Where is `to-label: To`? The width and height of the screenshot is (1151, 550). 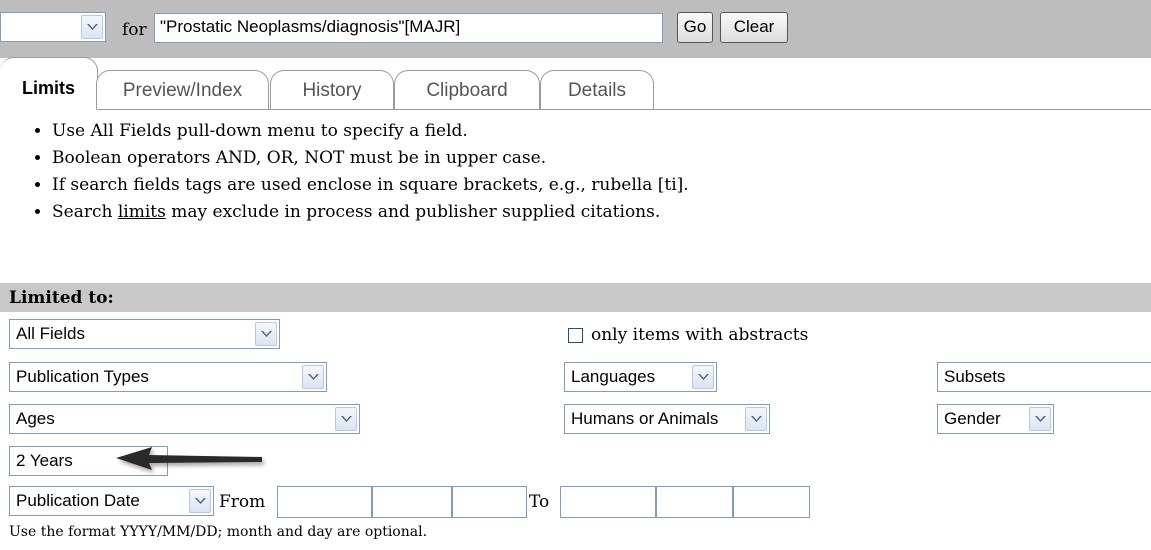 to-label: To is located at coordinates (539, 502).